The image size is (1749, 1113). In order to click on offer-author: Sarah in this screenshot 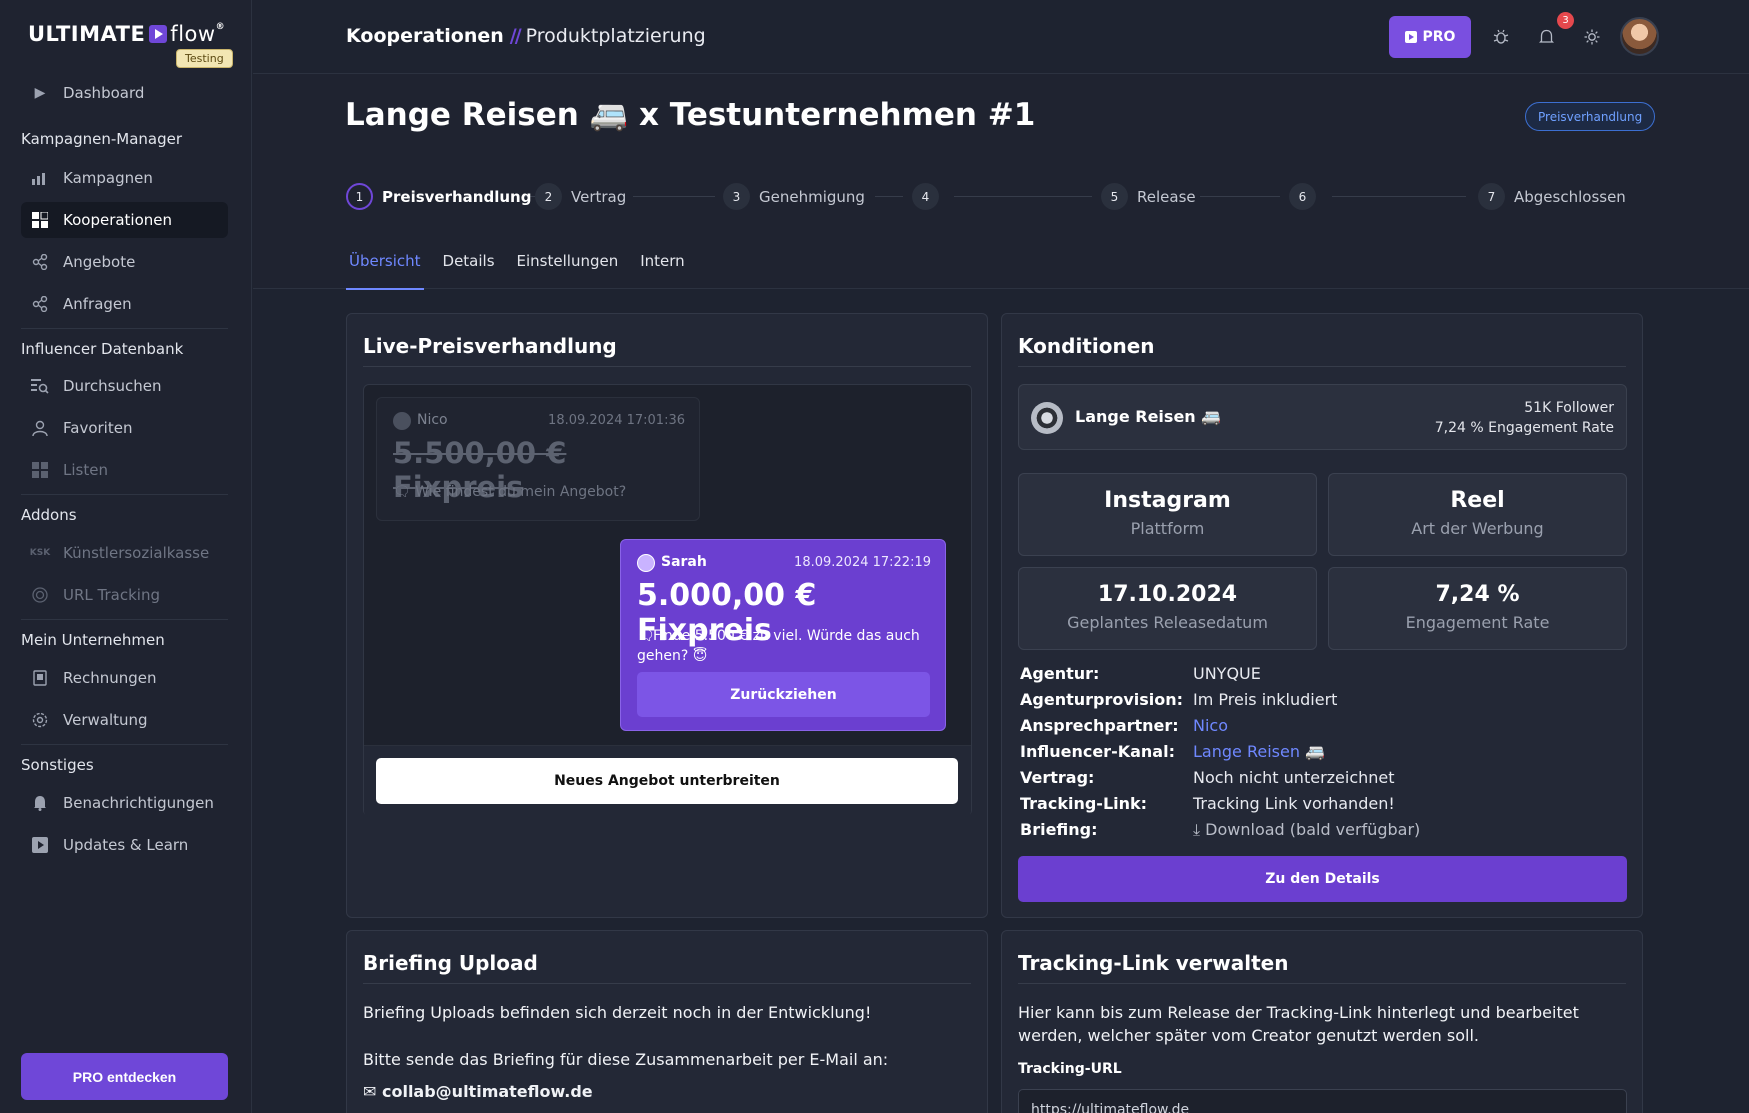, I will do `click(684, 562)`.